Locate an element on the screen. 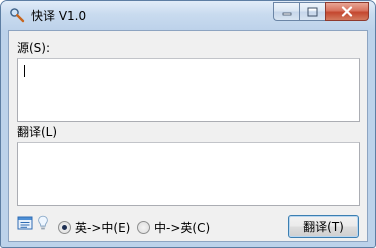 This screenshot has height=248, width=376. caption-buttons is located at coordinates (321, 11).